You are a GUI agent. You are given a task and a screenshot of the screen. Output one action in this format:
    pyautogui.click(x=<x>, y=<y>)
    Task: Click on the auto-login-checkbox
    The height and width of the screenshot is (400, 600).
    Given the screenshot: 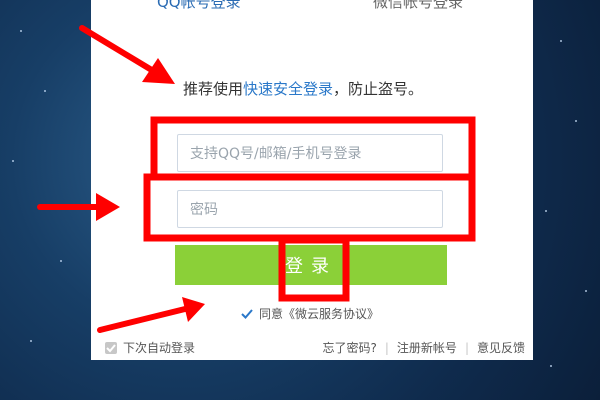 What is the action you would take?
    pyautogui.click(x=111, y=347)
    